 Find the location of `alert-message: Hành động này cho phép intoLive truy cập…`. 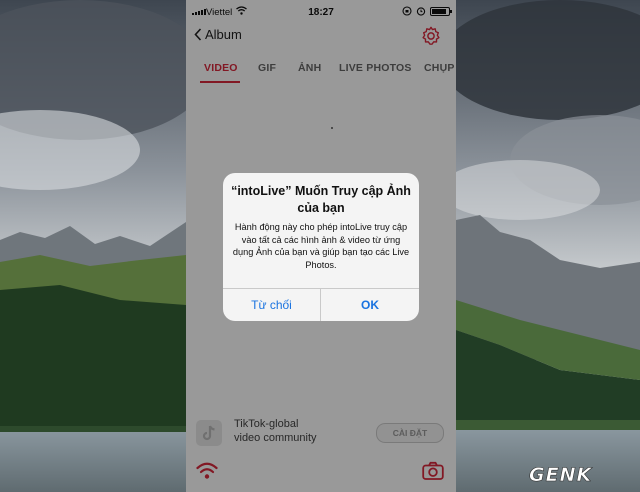

alert-message: Hành động này cho phép intoLive truy cập… is located at coordinates (321, 246).